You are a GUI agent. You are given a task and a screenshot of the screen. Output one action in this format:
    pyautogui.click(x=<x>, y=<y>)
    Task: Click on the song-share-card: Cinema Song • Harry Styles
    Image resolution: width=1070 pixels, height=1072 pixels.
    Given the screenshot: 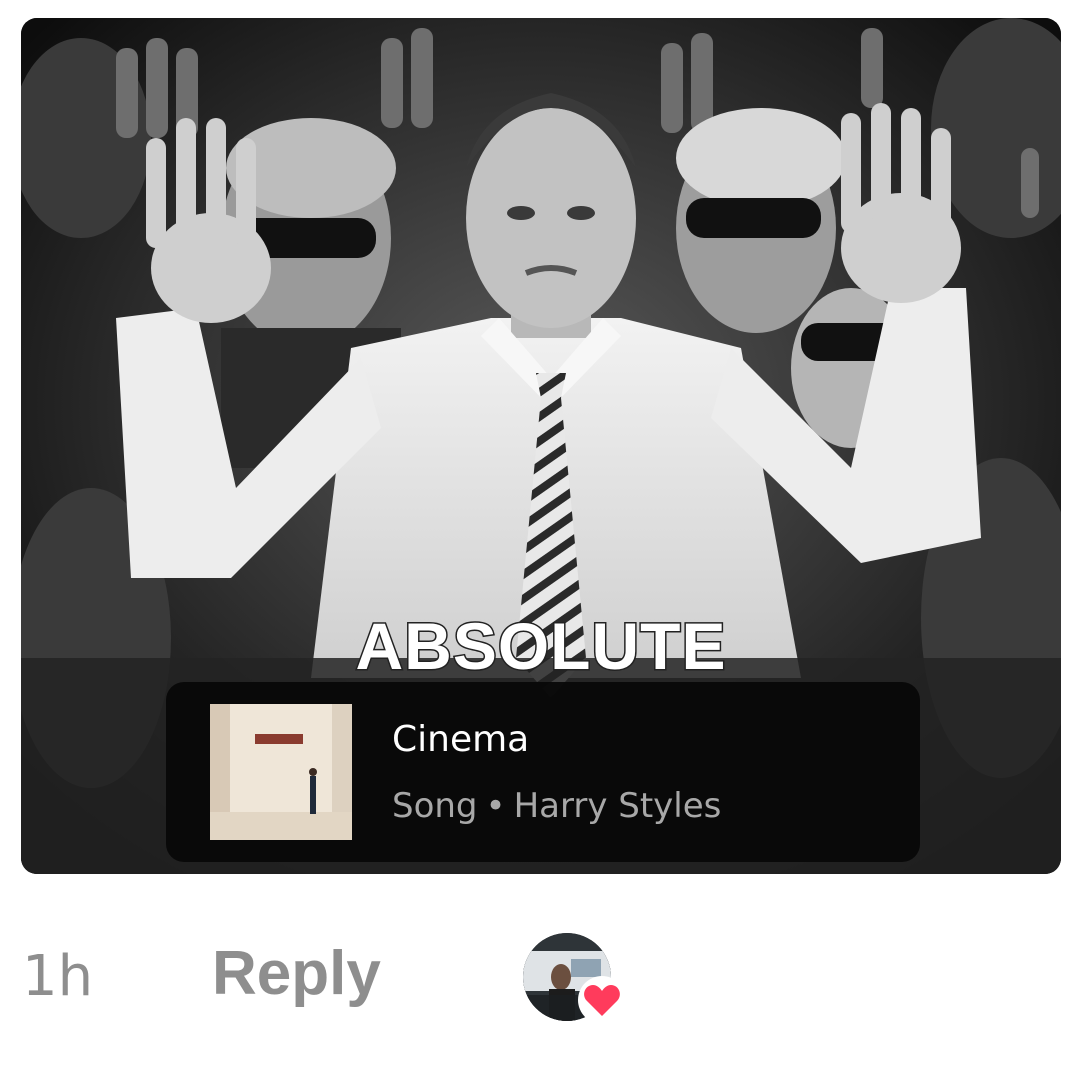 What is the action you would take?
    pyautogui.click(x=543, y=772)
    